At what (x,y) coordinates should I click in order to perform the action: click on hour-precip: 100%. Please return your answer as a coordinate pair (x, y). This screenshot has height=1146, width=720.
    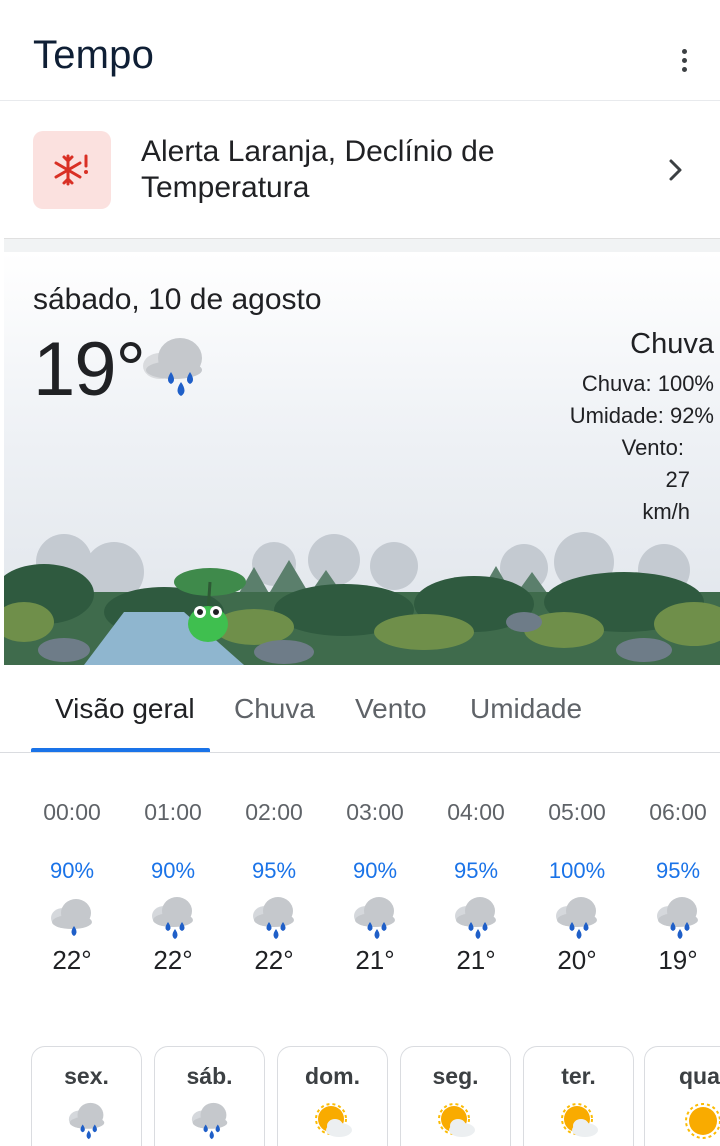
    Looking at the image, I should click on (577, 870).